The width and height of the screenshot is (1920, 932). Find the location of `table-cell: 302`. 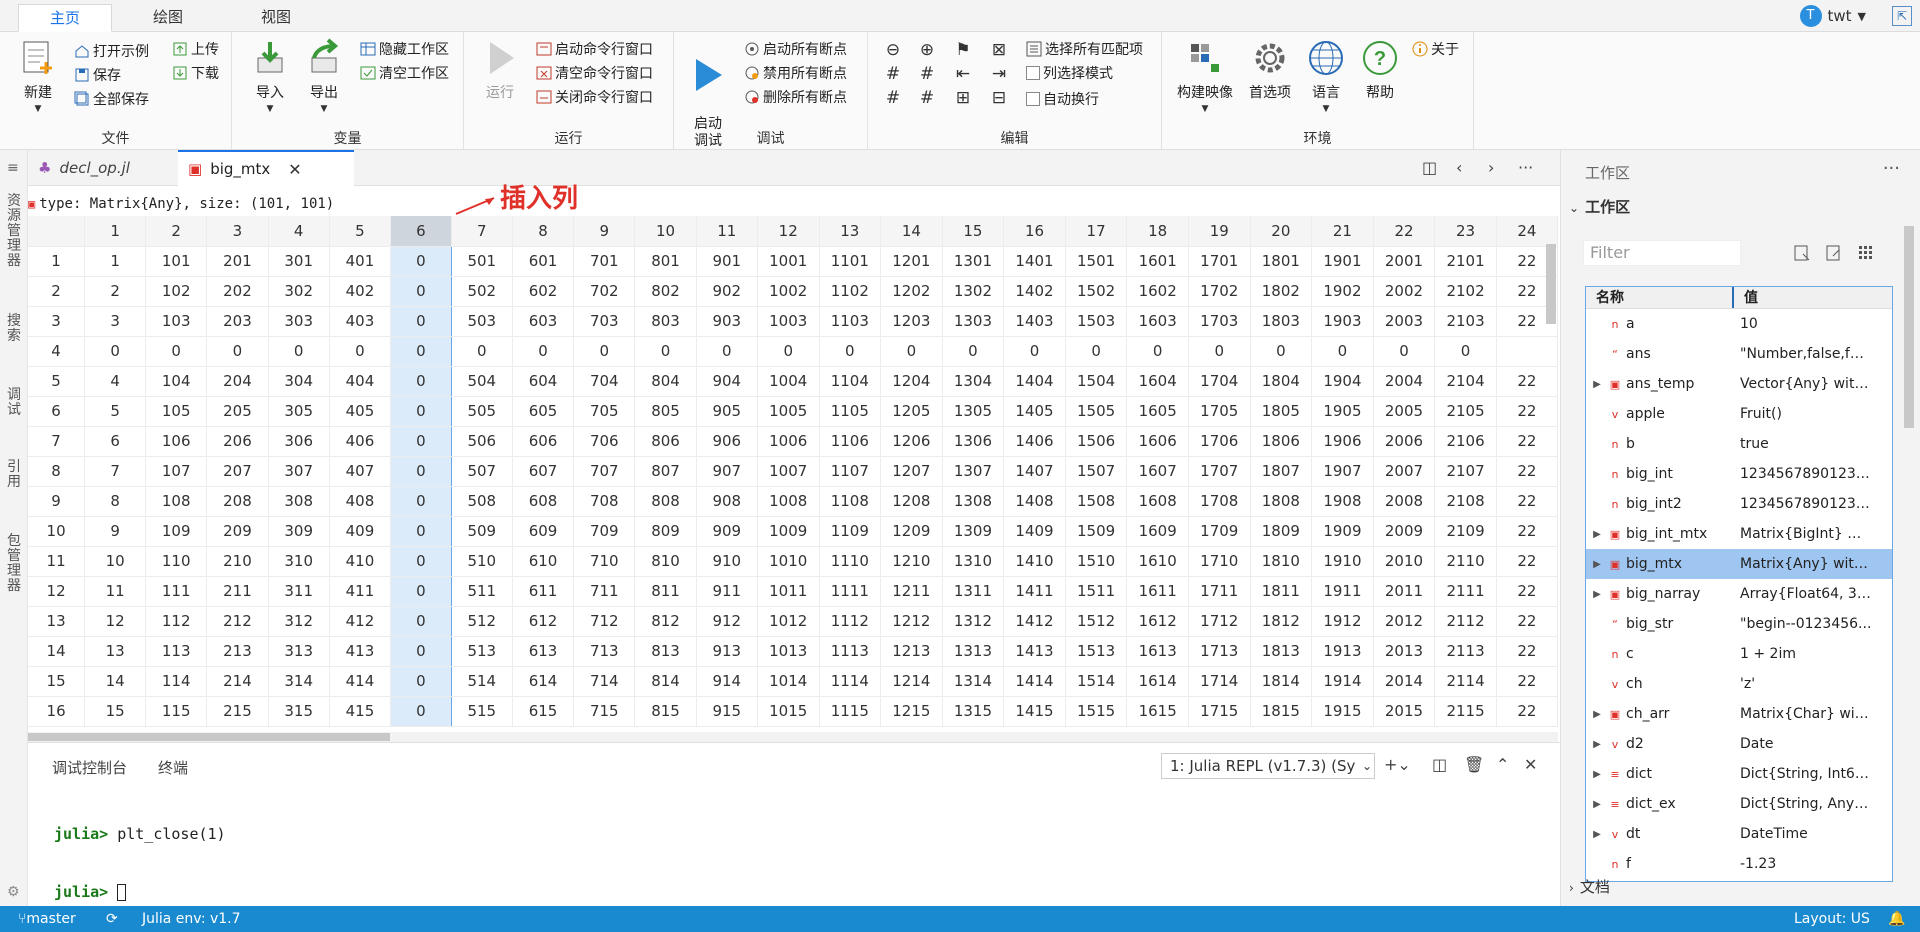

table-cell: 302 is located at coordinates (299, 291).